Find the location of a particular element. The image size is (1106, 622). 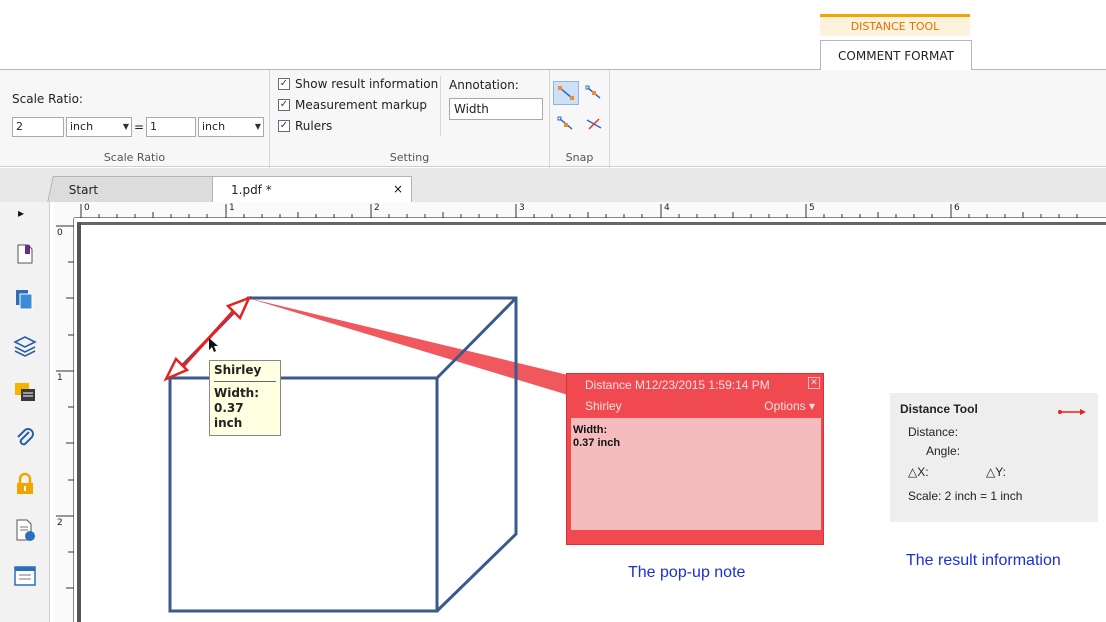

layers-icon is located at coordinates (25, 346).